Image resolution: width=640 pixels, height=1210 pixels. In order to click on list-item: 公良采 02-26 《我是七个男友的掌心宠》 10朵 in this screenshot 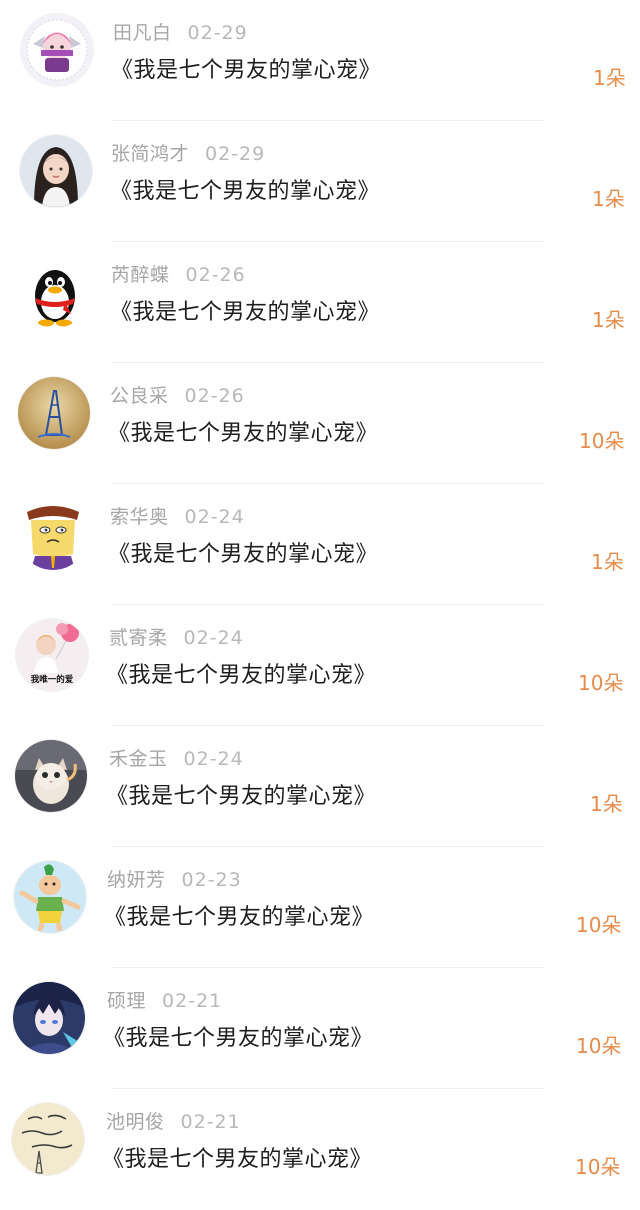, I will do `click(320, 423)`.